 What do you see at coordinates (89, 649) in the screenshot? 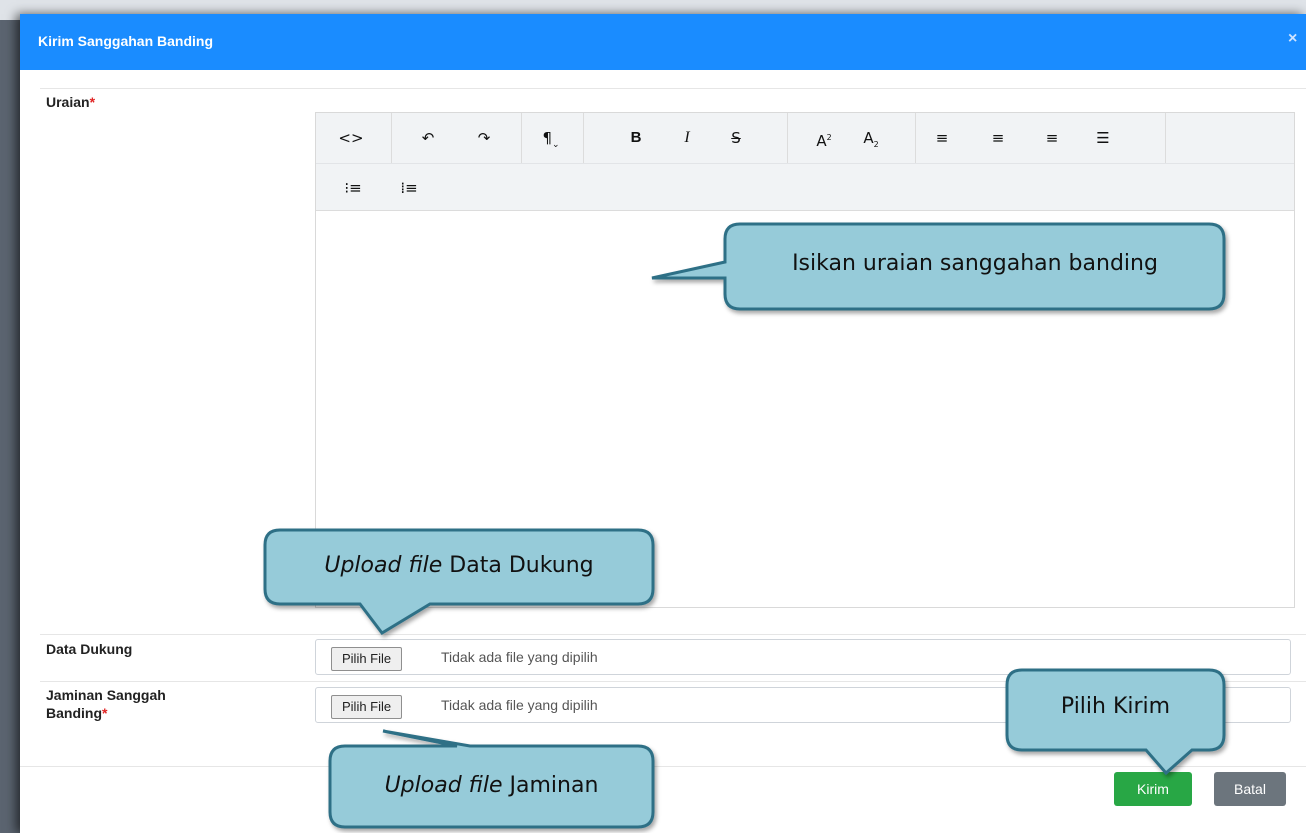
I see `data-dukung-label: Data Dukung` at bounding box center [89, 649].